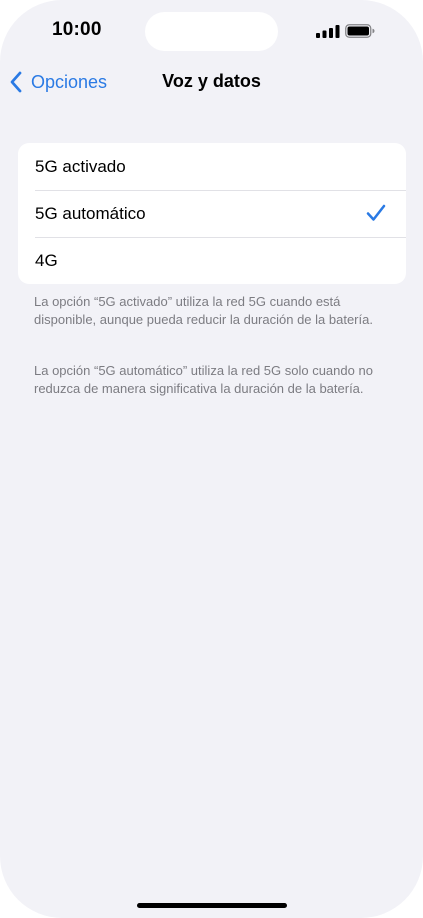 Image resolution: width=423 pixels, height=918 pixels. I want to click on option-5g-automatico: 5G automático, so click(212, 213).